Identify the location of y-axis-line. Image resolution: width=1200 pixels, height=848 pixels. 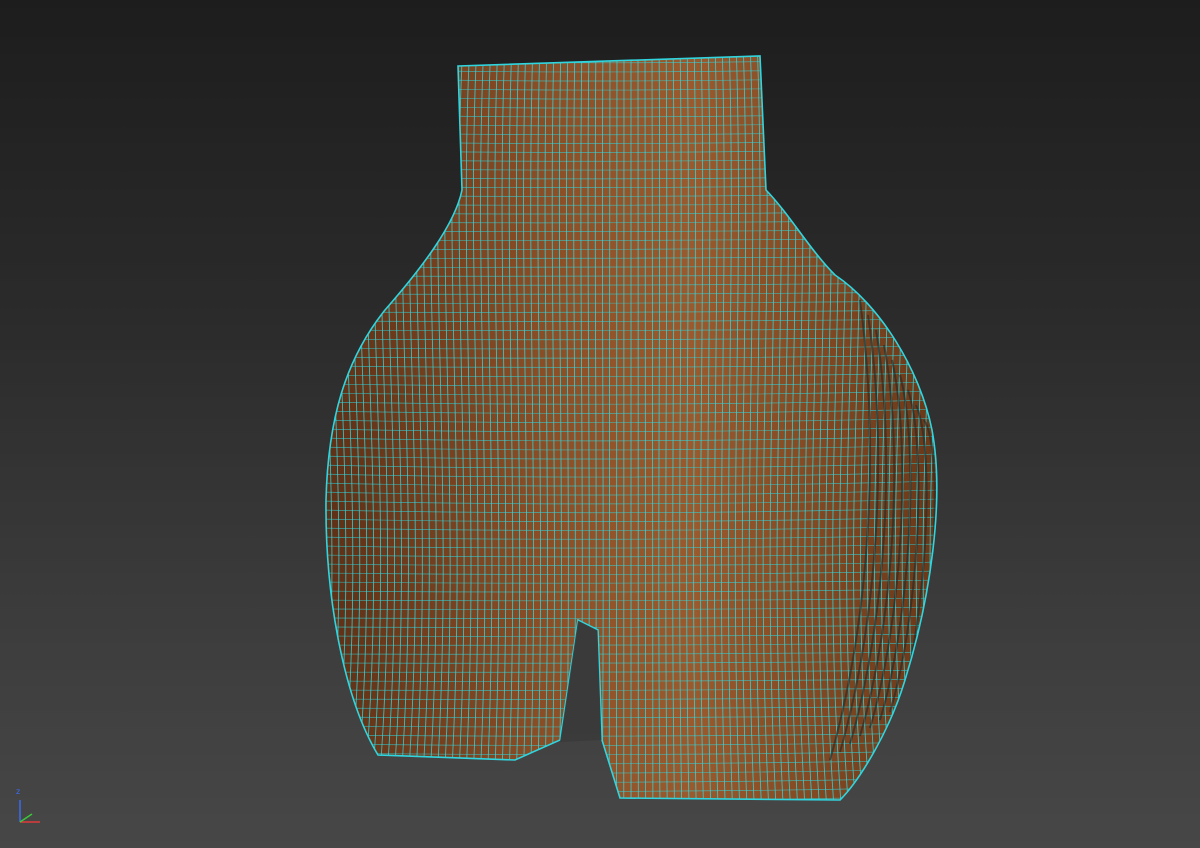
(26, 818).